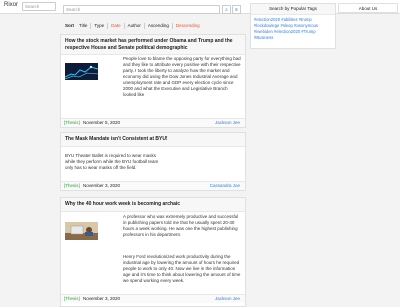 This screenshot has width=400, height=307. I want to click on sort-date: Date, so click(116, 26).